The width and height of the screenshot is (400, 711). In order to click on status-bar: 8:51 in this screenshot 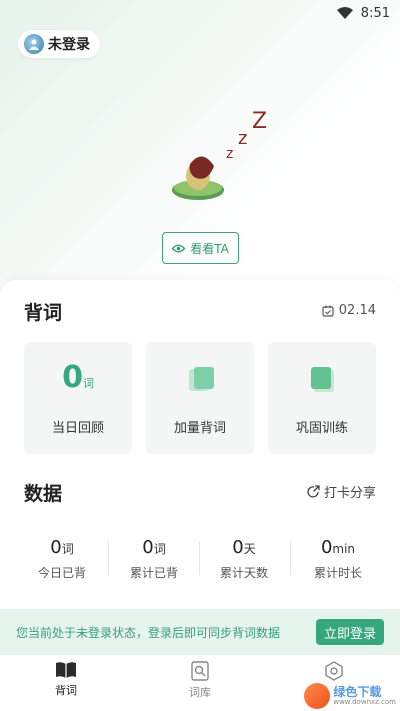, I will do `click(200, 13)`.